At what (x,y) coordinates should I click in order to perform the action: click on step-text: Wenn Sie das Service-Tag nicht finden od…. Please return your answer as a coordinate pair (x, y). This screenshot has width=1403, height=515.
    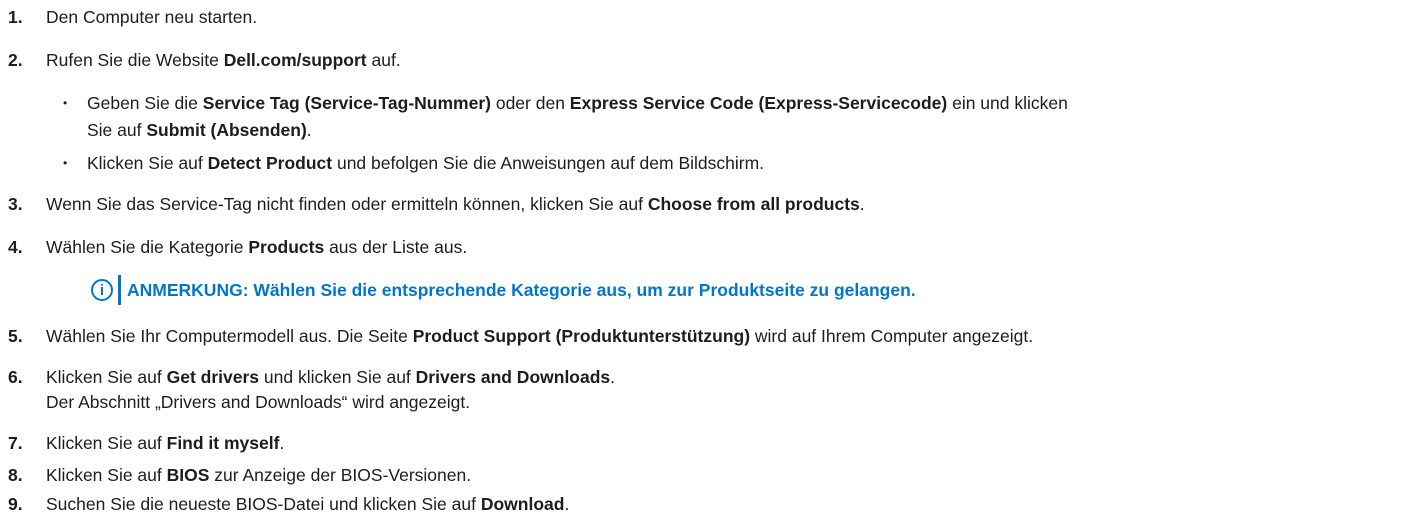
    Looking at the image, I should click on (455, 204).